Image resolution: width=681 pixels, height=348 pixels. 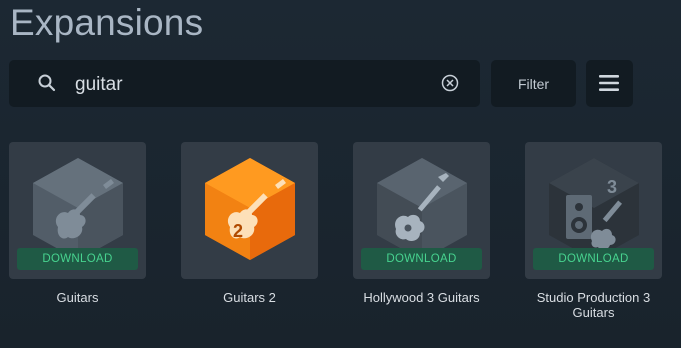 I want to click on expansion-card-guitars: DOWNLOAD, so click(x=77, y=210).